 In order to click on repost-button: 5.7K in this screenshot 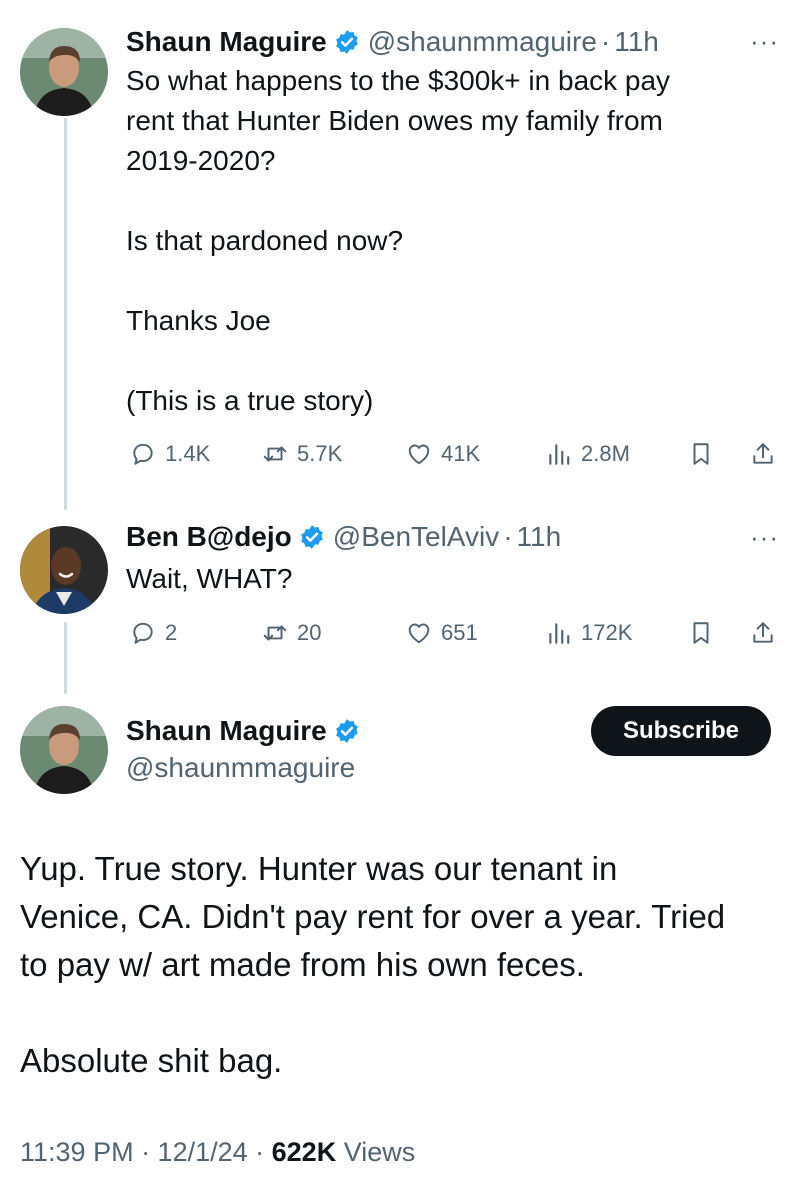, I will do `click(302, 454)`.